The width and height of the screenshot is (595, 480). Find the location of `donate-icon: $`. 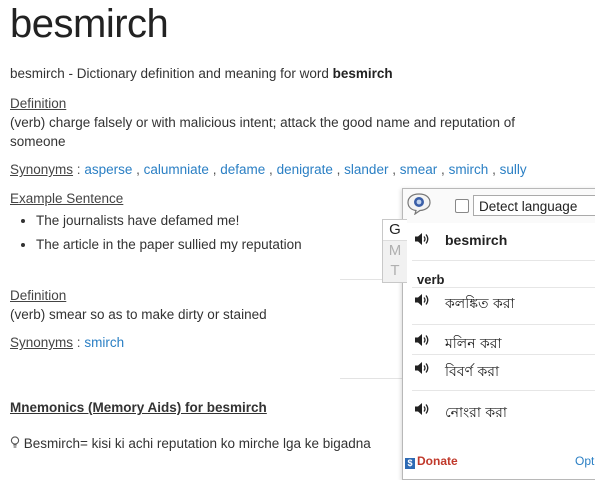

donate-icon: $ is located at coordinates (410, 463).